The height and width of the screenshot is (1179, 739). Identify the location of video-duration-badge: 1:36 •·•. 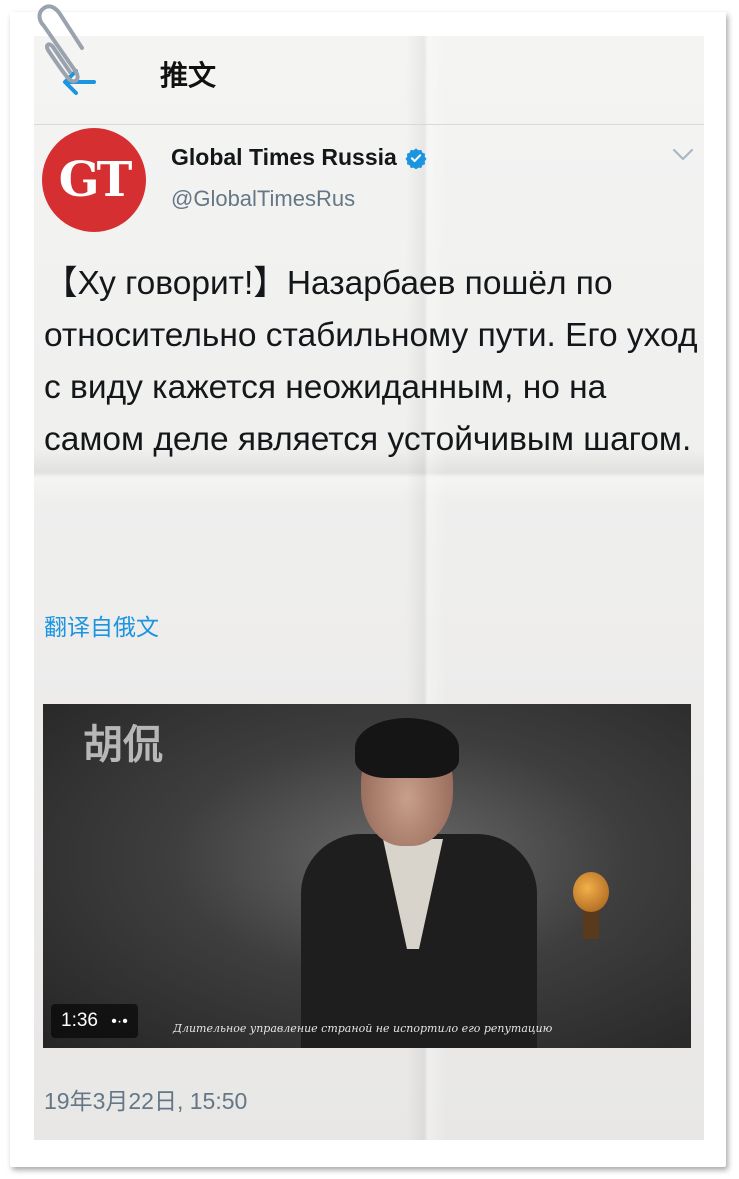
(94, 1021).